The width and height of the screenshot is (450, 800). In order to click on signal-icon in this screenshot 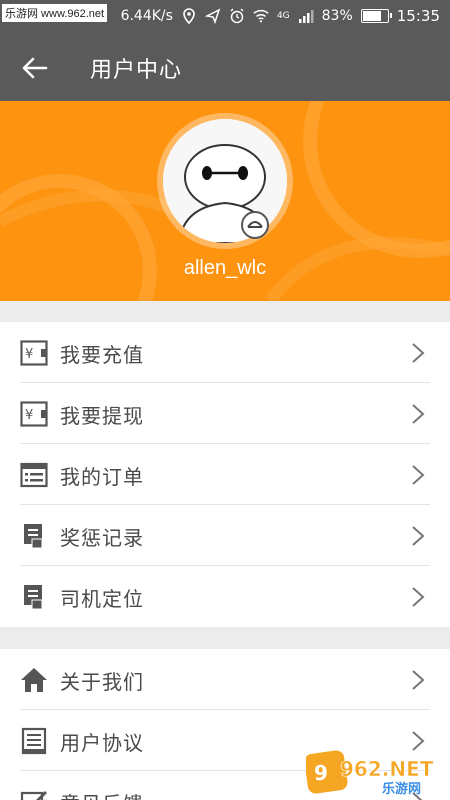, I will do `click(306, 16)`.